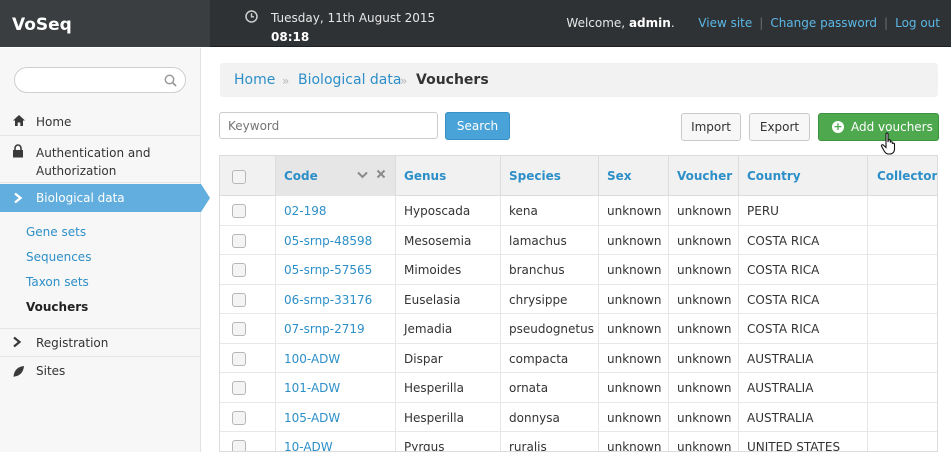 The image size is (951, 452). What do you see at coordinates (18, 151) in the screenshot?
I see `lock-icon` at bounding box center [18, 151].